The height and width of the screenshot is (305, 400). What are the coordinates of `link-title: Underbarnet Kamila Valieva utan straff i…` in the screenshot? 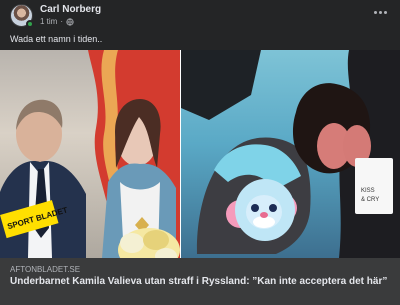 It's located at (200, 282).